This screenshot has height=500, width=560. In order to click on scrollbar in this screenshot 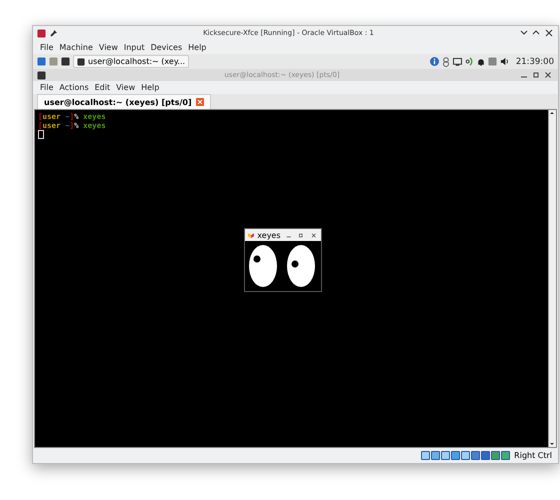, I will do `click(552, 278)`.